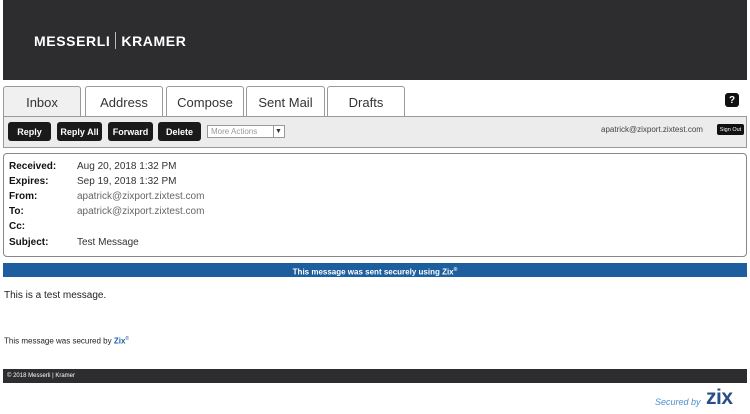 This screenshot has height=414, width=750. What do you see at coordinates (205, 101) in the screenshot?
I see `tab-compose: Compose` at bounding box center [205, 101].